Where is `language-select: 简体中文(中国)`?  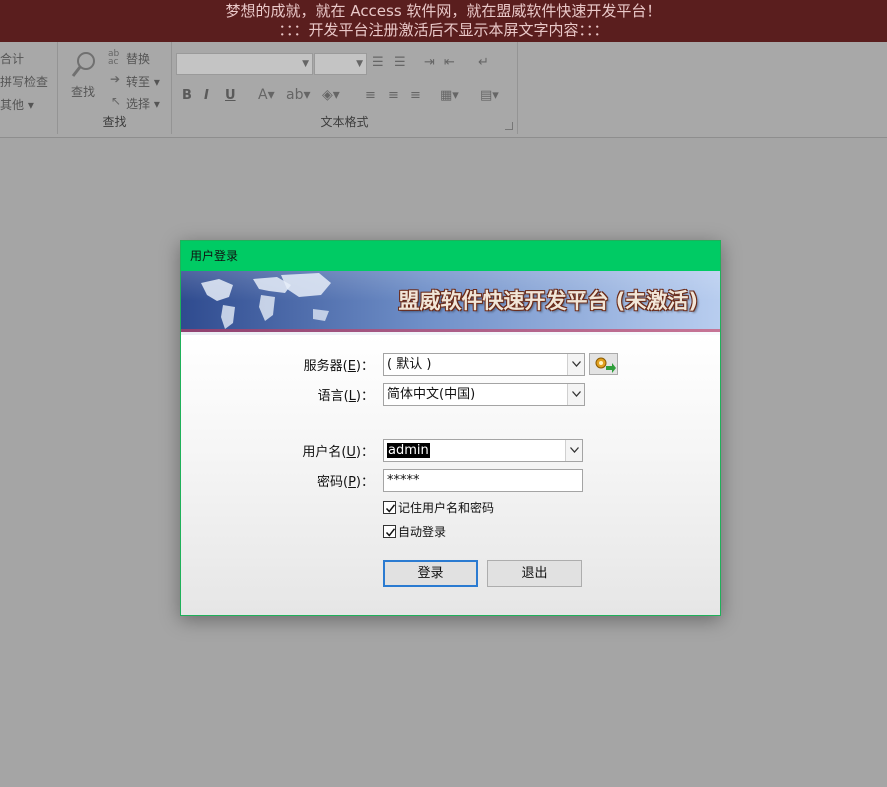
language-select: 简体中文(中国) is located at coordinates (484, 394).